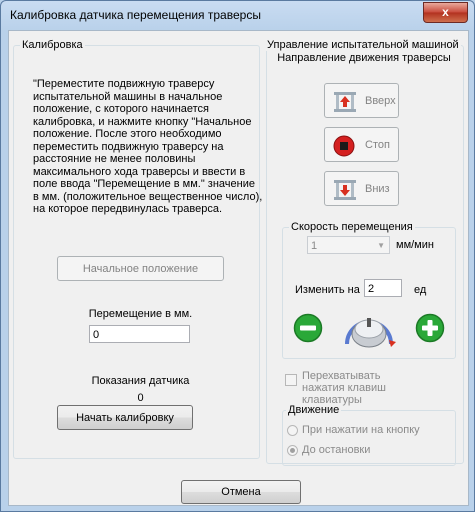  What do you see at coordinates (135, 15) in the screenshot?
I see `window-title: Калибровка датчика перемещения траверсы` at bounding box center [135, 15].